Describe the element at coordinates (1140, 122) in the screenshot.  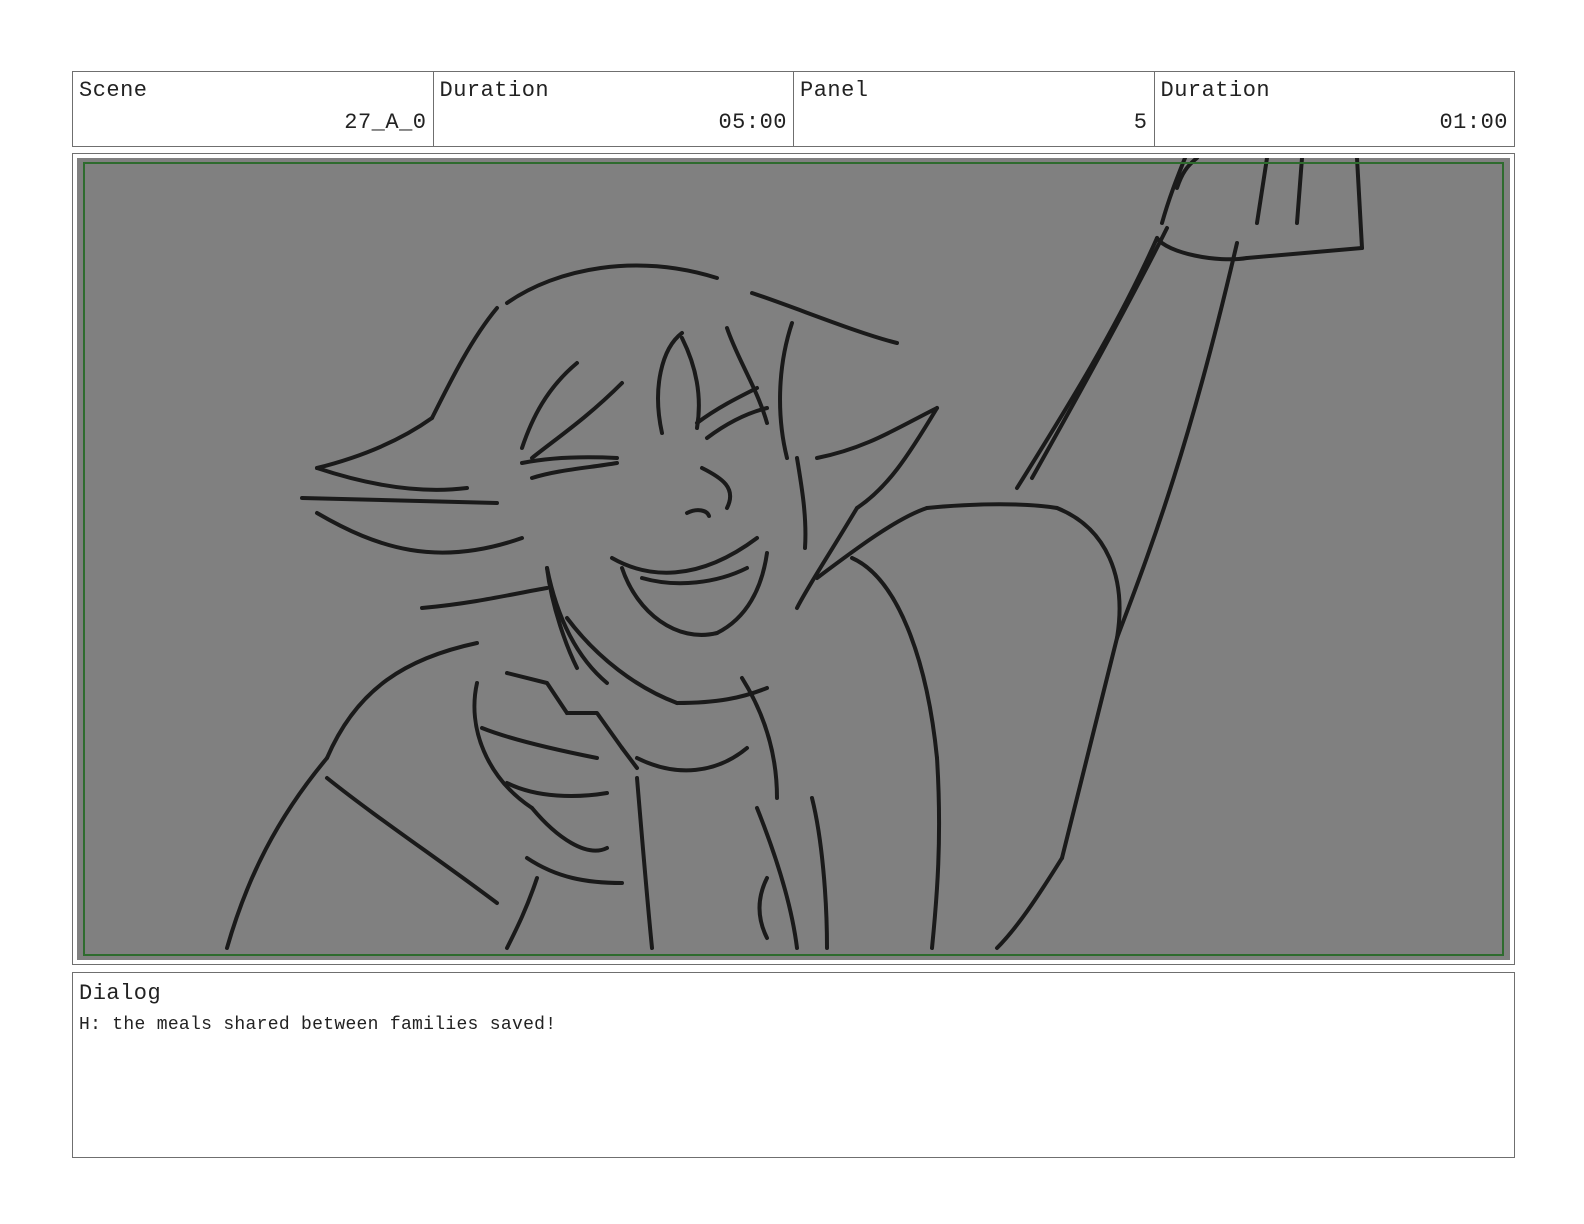
I see `panel-value: 5` at that location.